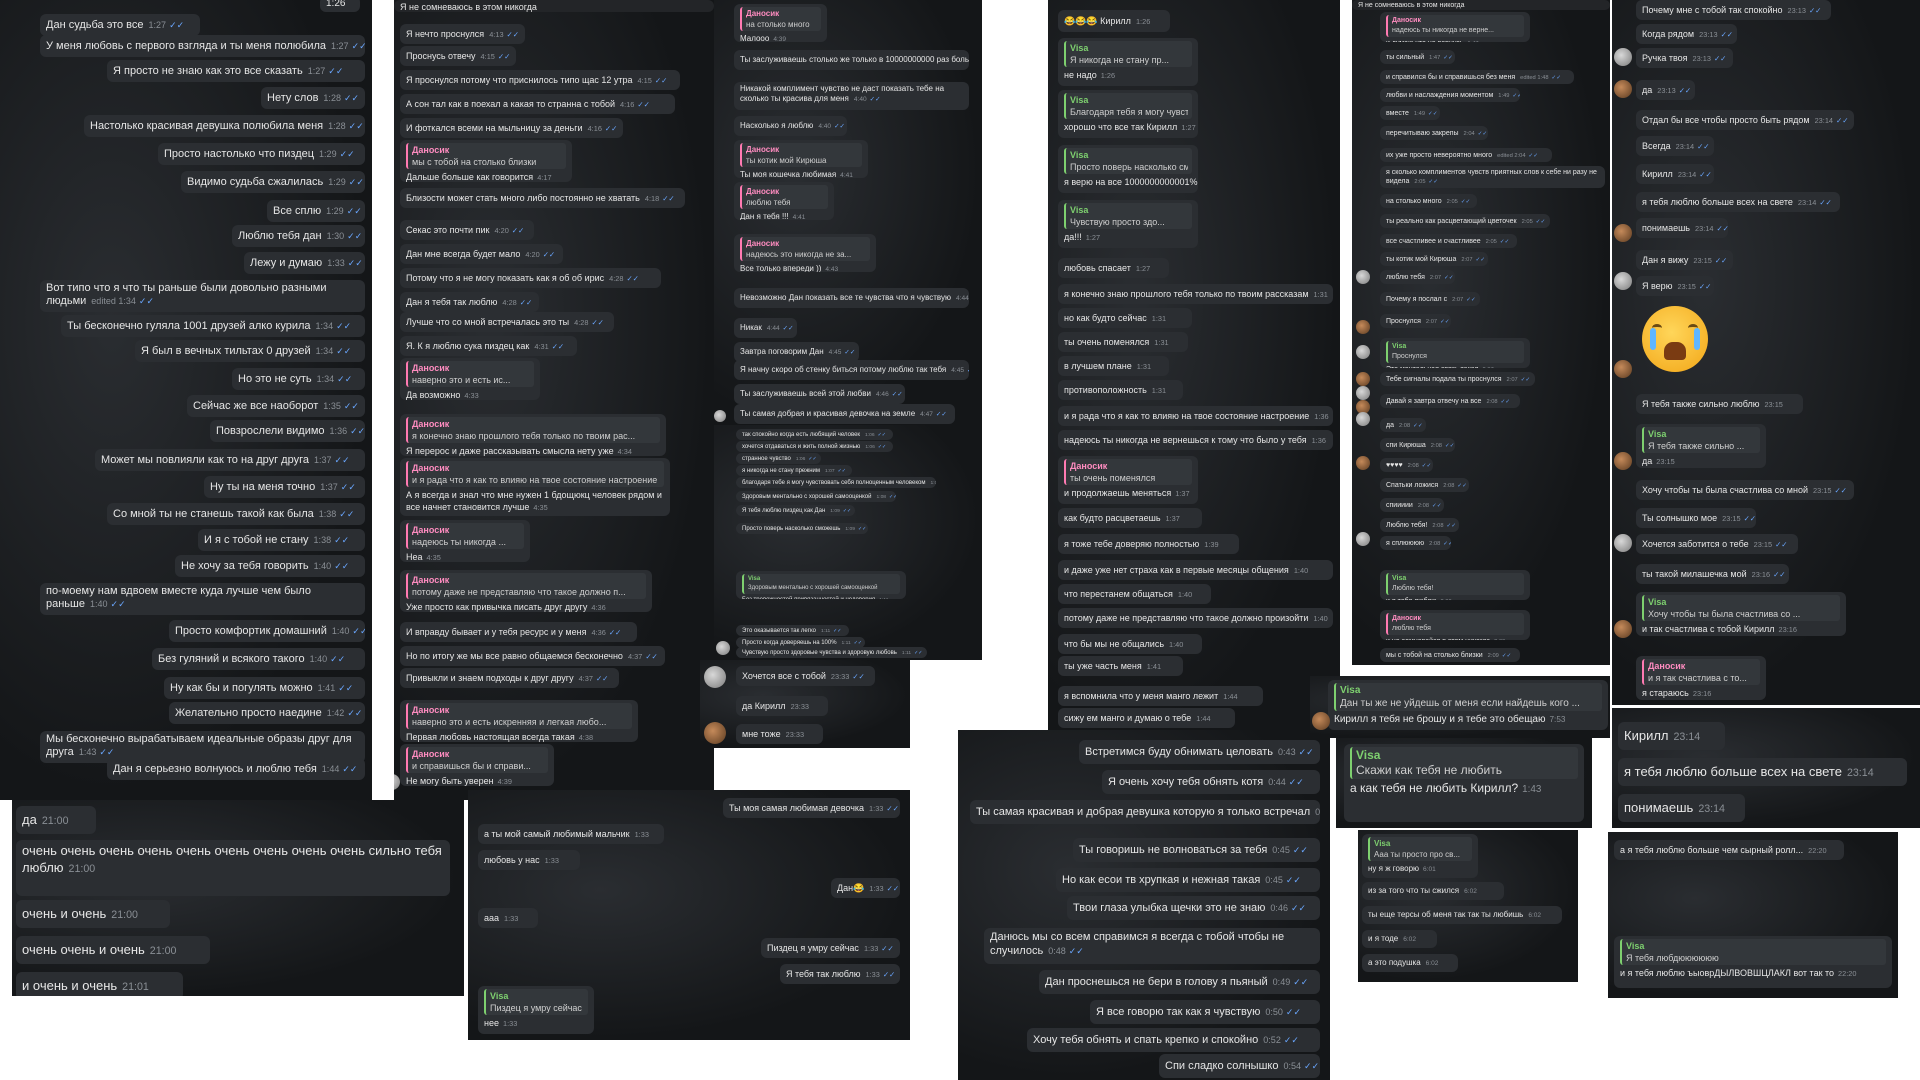  What do you see at coordinates (778, 458) in the screenshot?
I see `message-bubble: странное чувство 1:06 ✓✓` at bounding box center [778, 458].